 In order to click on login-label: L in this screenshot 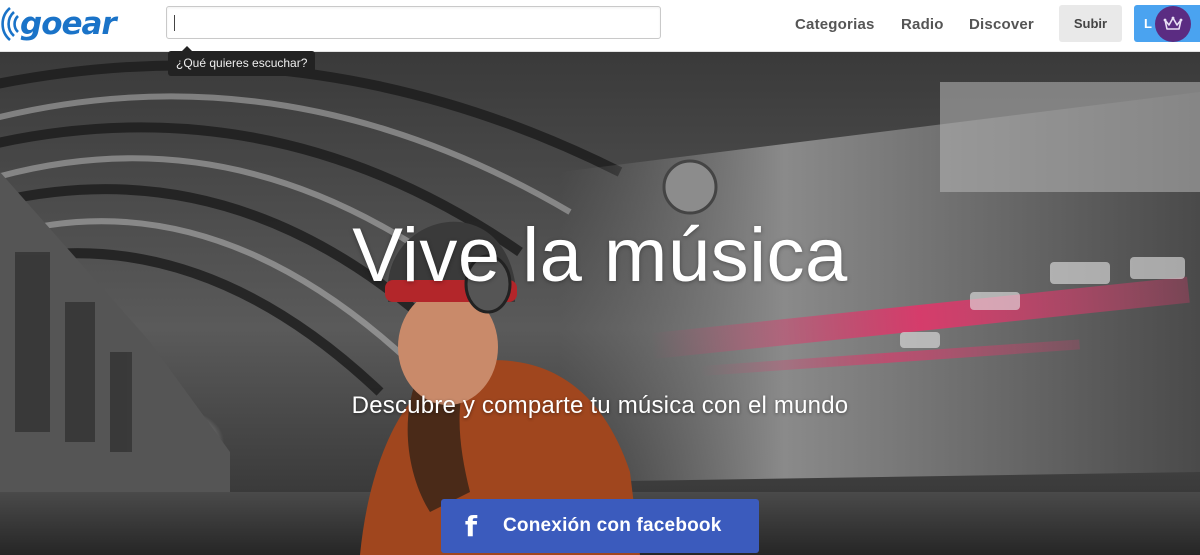, I will do `click(1148, 23)`.